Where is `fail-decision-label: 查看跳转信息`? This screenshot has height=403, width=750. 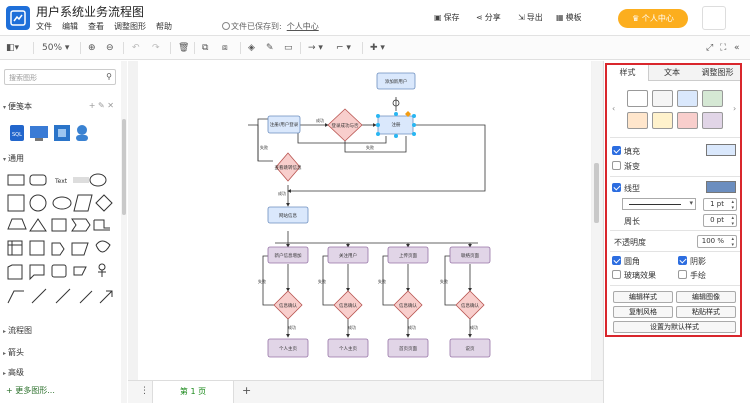 fail-decision-label: 查看跳转信息 is located at coordinates (288, 167).